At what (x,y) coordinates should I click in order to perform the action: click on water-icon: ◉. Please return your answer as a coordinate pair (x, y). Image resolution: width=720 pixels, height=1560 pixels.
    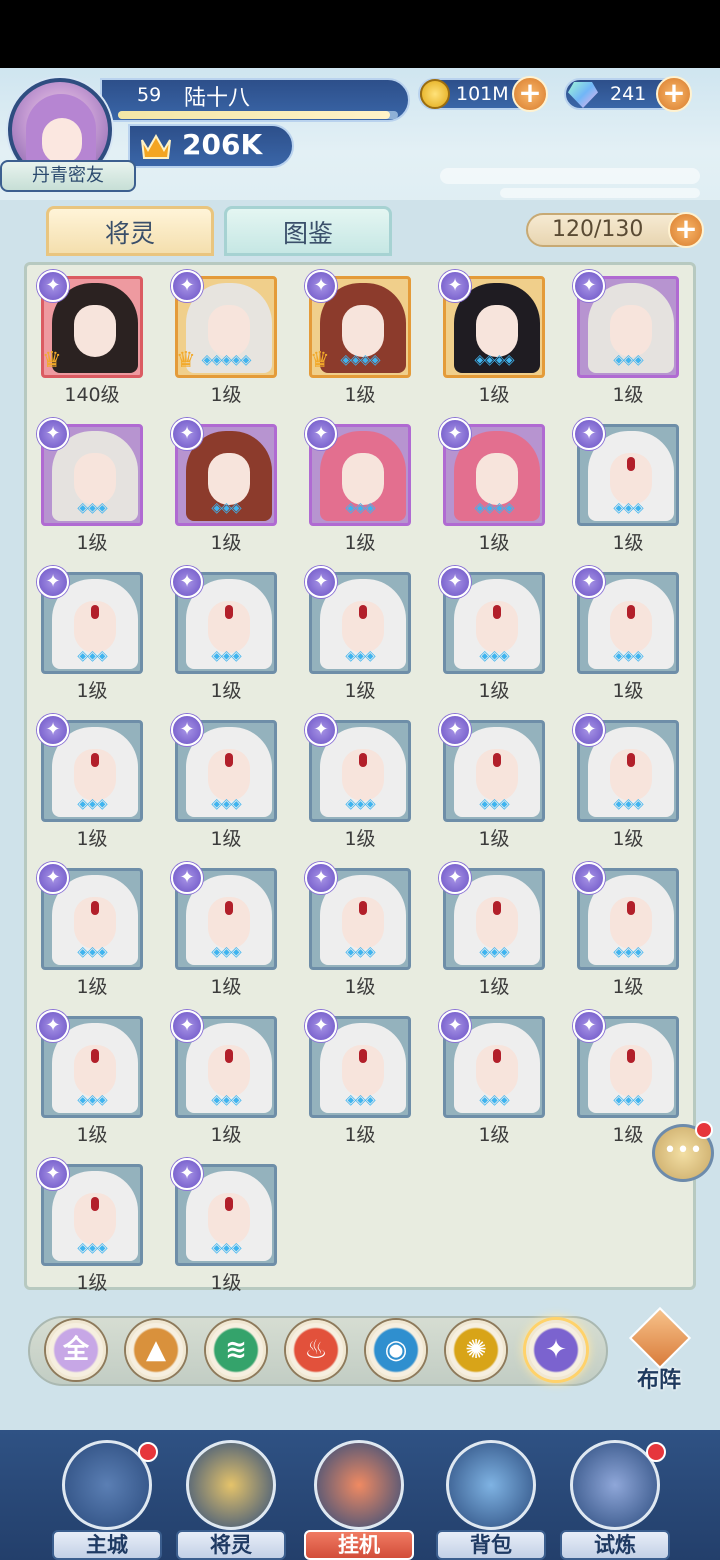
    Looking at the image, I should click on (396, 1350).